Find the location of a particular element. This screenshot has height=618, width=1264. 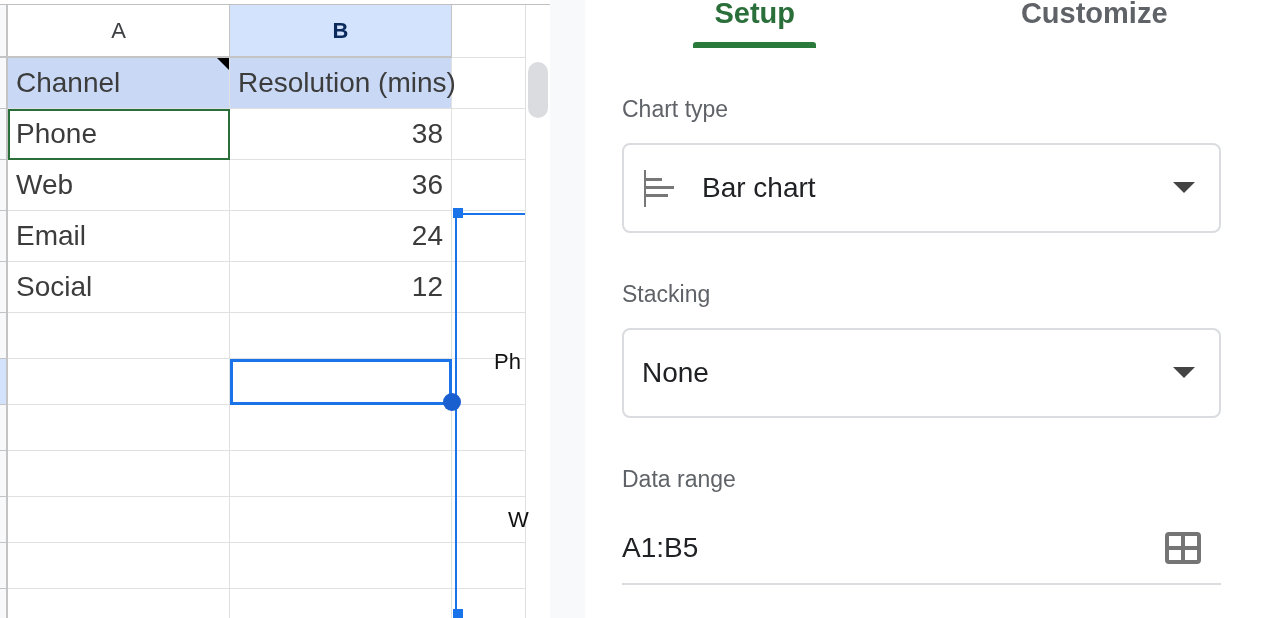

chart-label: Ph is located at coordinates (507, 362).